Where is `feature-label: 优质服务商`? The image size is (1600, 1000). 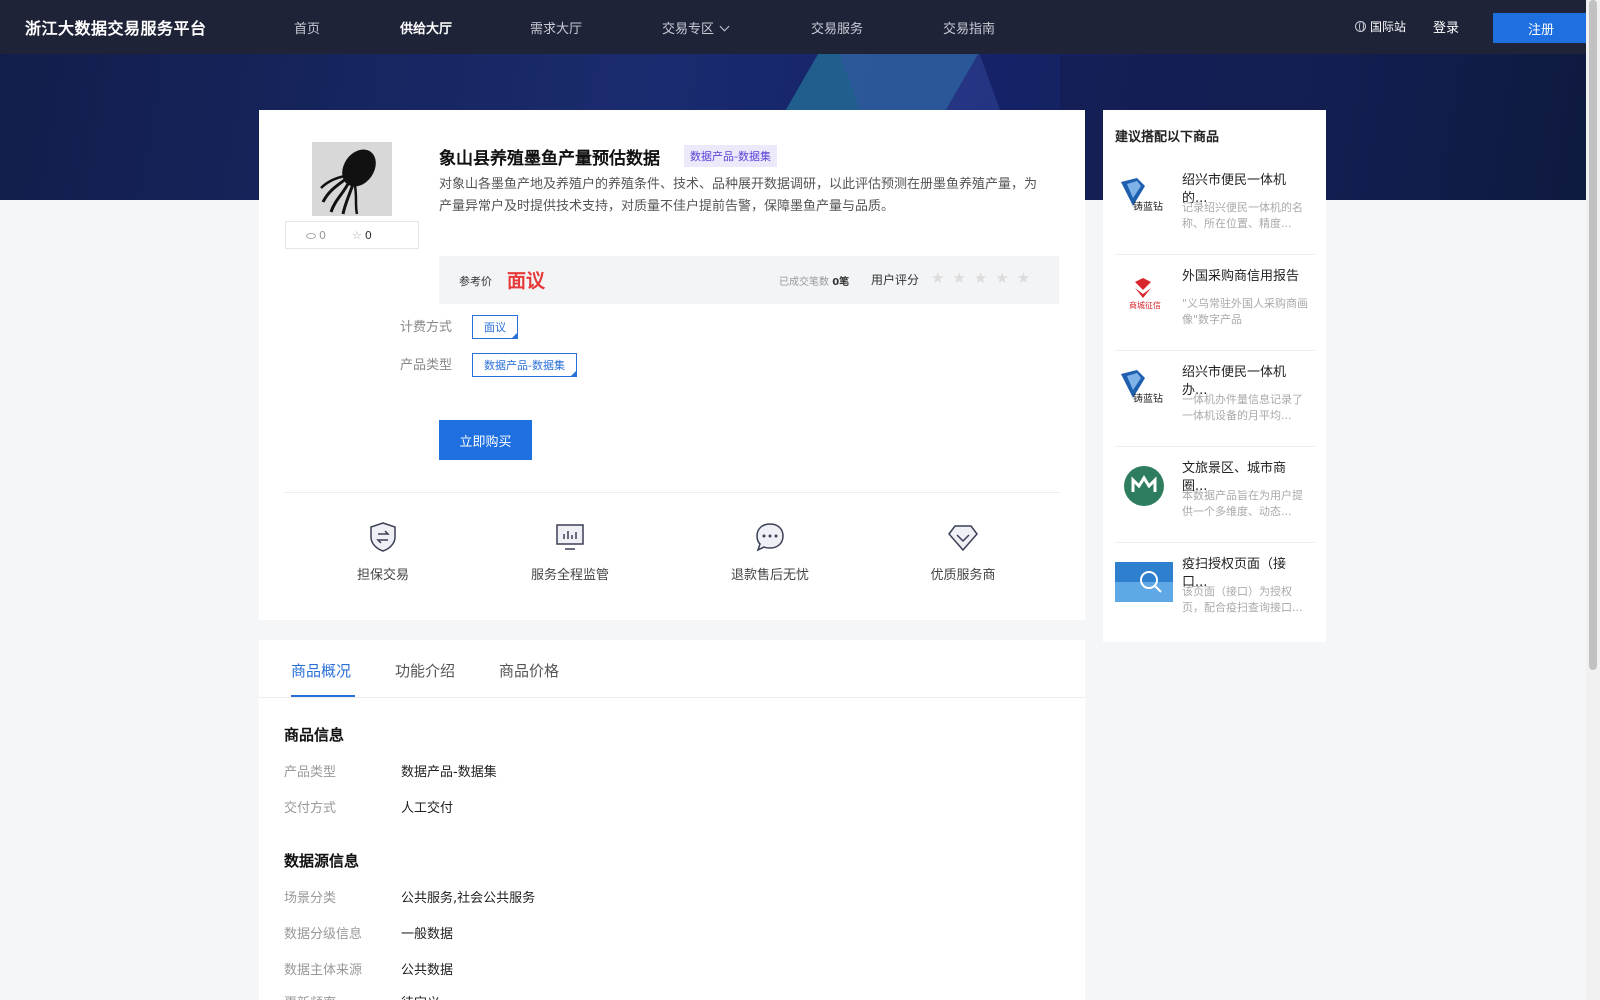 feature-label: 优质服务商 is located at coordinates (963, 575).